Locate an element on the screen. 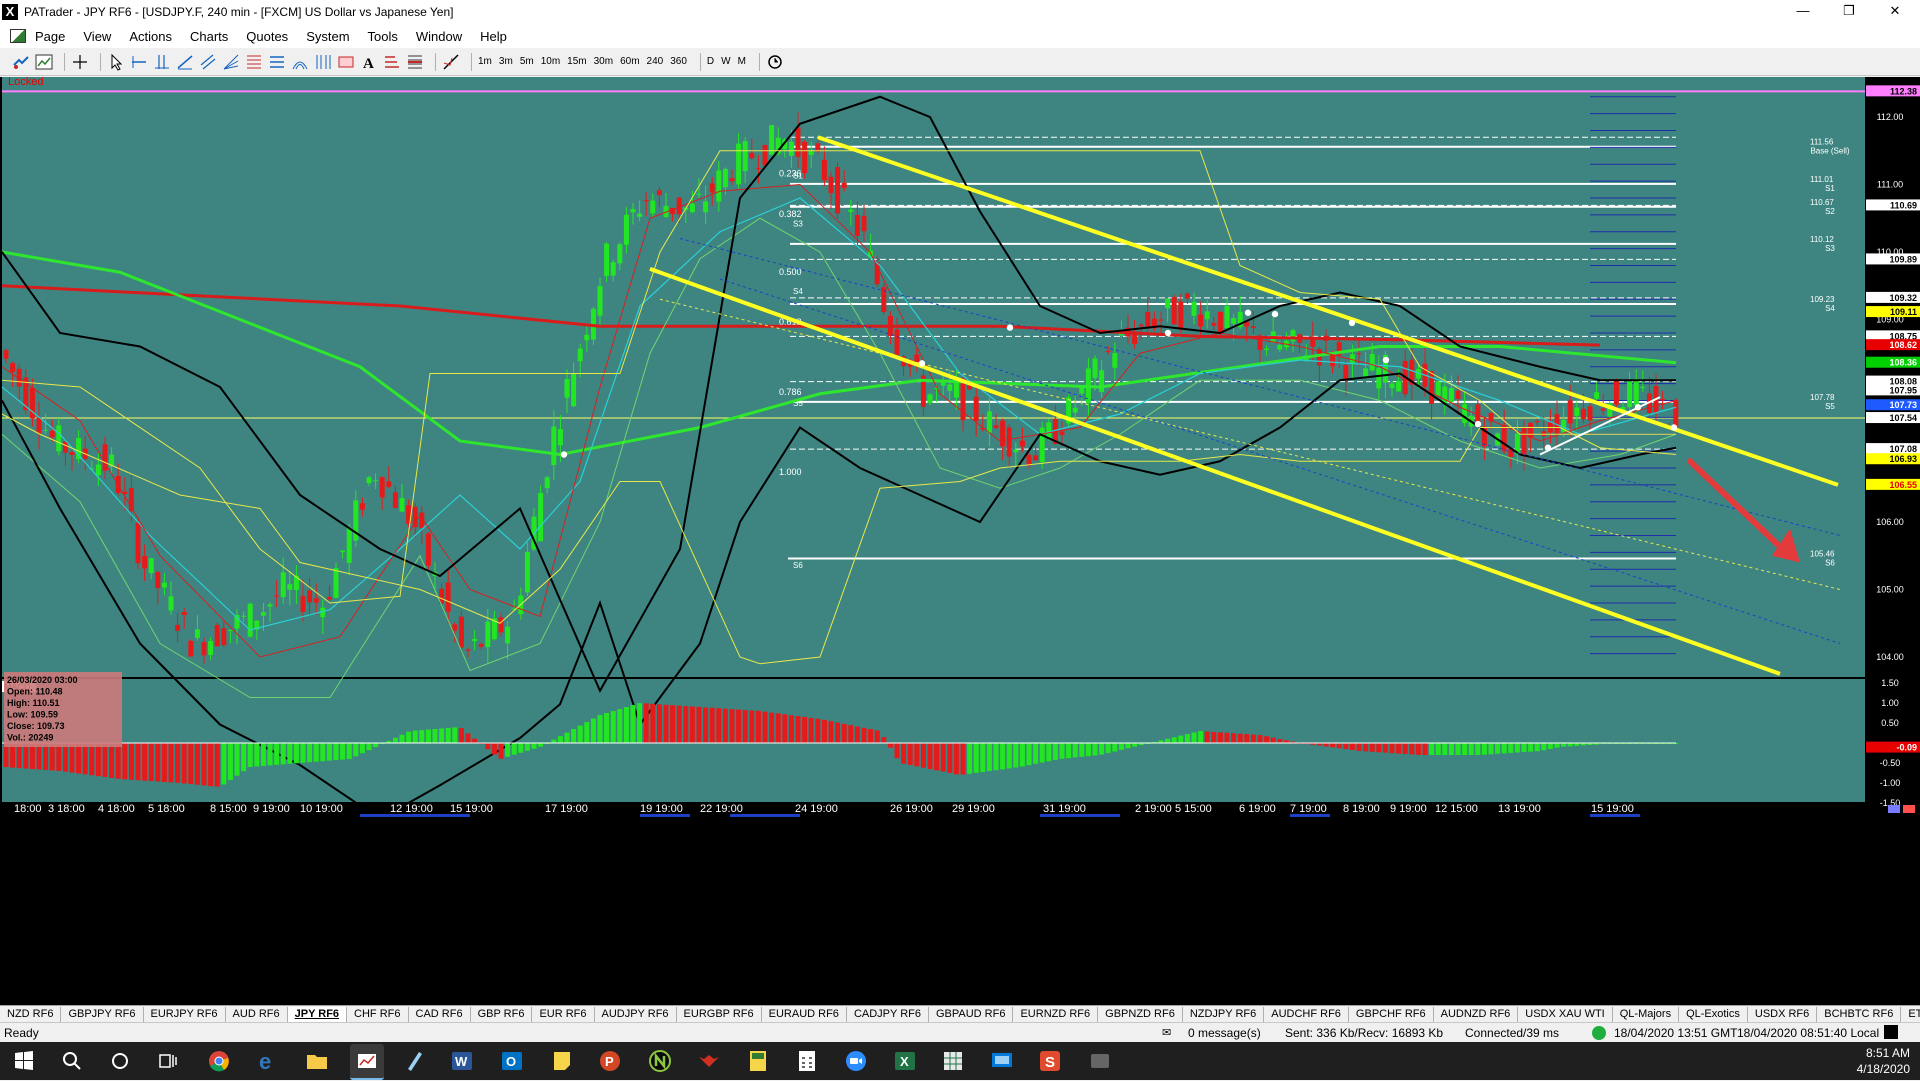 The image size is (1920, 1081). period-daily: D is located at coordinates (710, 61).